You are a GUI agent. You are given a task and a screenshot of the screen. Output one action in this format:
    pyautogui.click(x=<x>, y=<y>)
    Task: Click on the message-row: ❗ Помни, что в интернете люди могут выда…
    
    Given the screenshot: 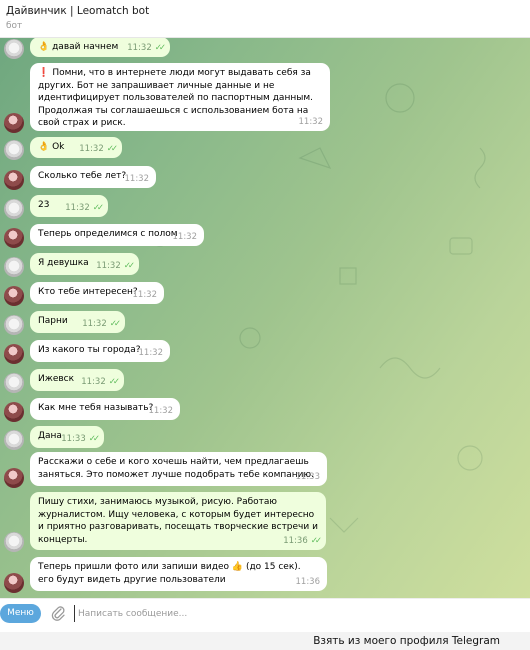 What is the action you would take?
    pyautogui.click(x=265, y=99)
    